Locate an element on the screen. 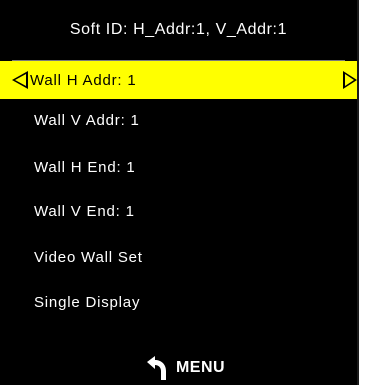 The image size is (366, 385). menu-item-label: Wall V End: 1 is located at coordinates (84, 211).